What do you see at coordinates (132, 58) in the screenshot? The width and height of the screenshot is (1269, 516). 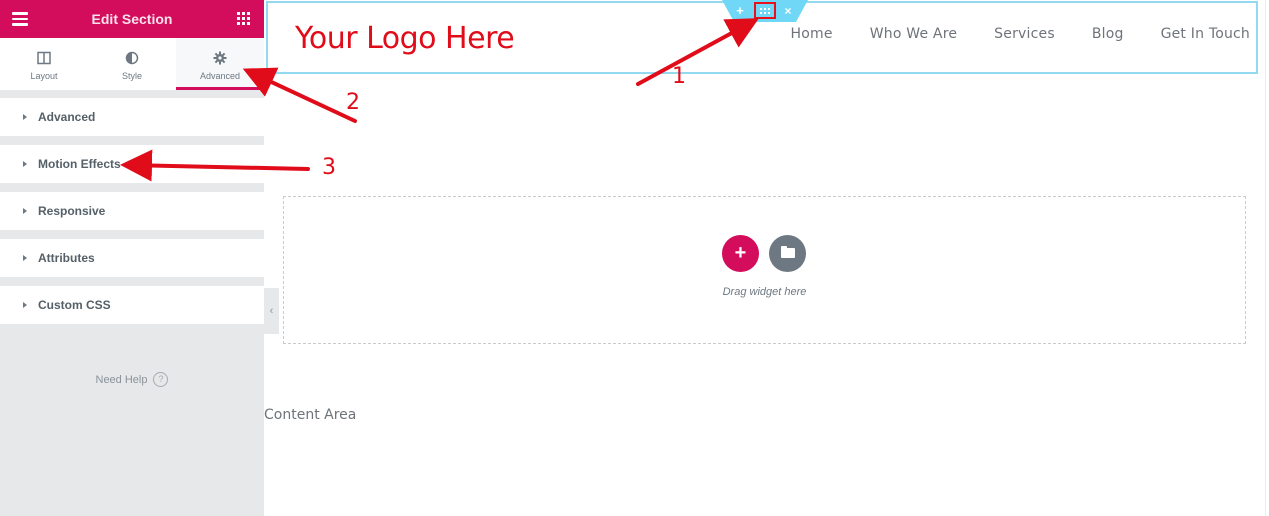 I see `half-circle-icon` at bounding box center [132, 58].